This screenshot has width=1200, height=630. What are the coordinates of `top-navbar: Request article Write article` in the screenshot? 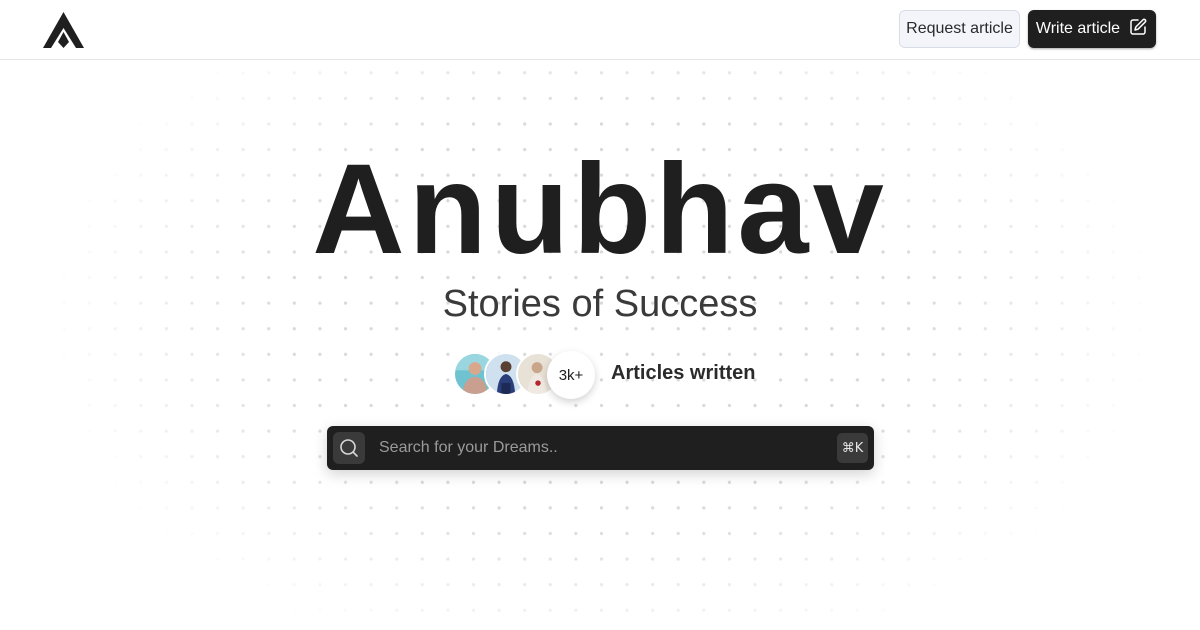 It's located at (600, 30).